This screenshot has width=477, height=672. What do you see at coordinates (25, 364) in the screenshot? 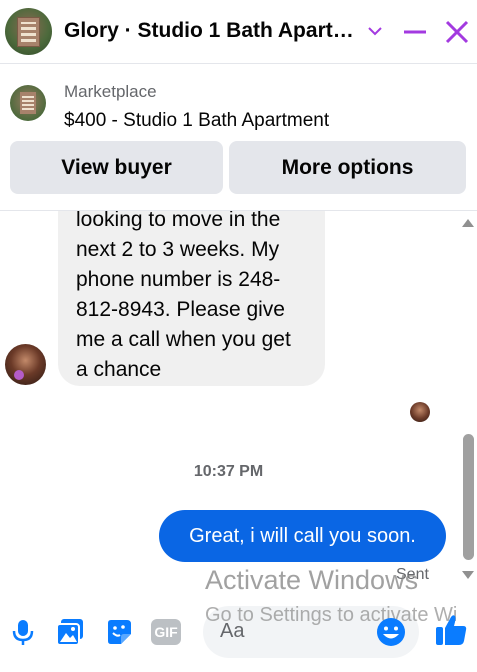
I see `sender-avatar` at bounding box center [25, 364].